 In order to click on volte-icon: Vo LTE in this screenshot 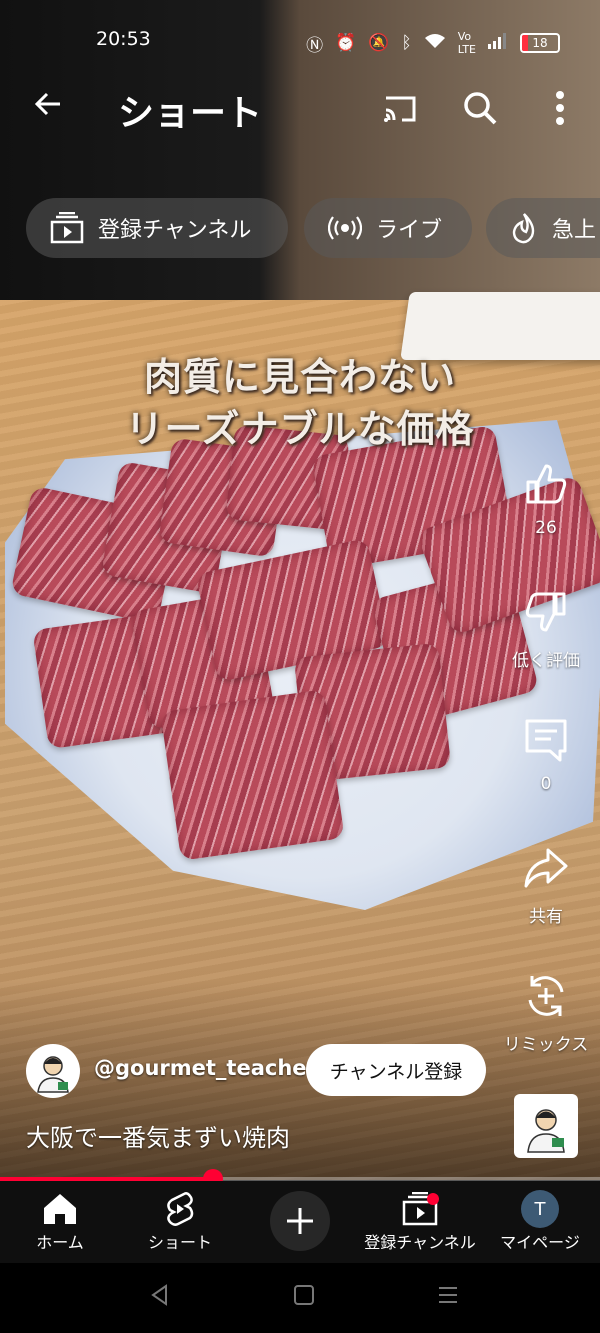, I will do `click(466, 43)`.